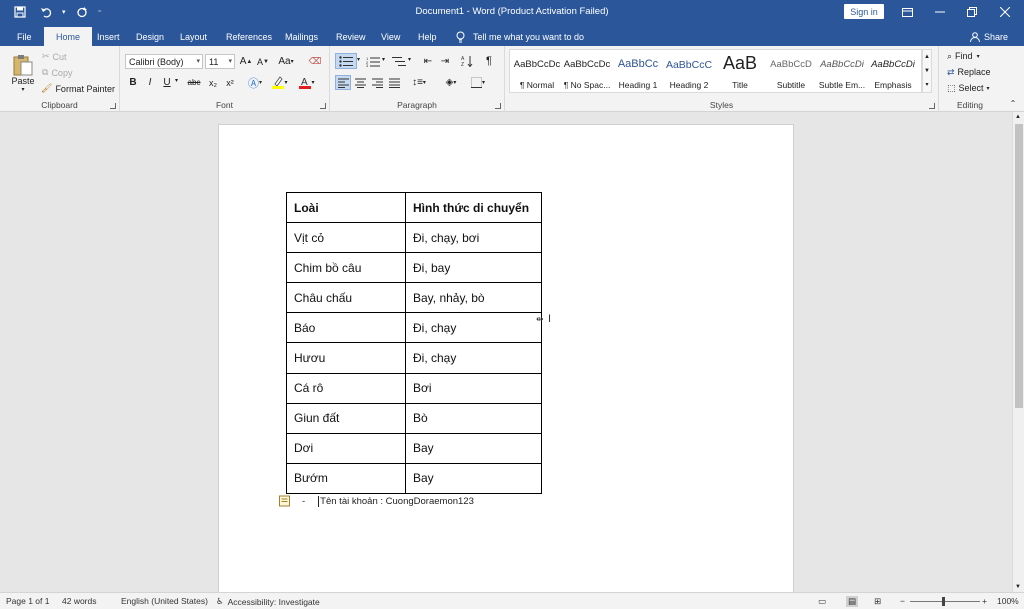 The width and height of the screenshot is (1024, 609). Describe the element at coordinates (399, 61) in the screenshot. I see `multilevel-list-button` at that location.